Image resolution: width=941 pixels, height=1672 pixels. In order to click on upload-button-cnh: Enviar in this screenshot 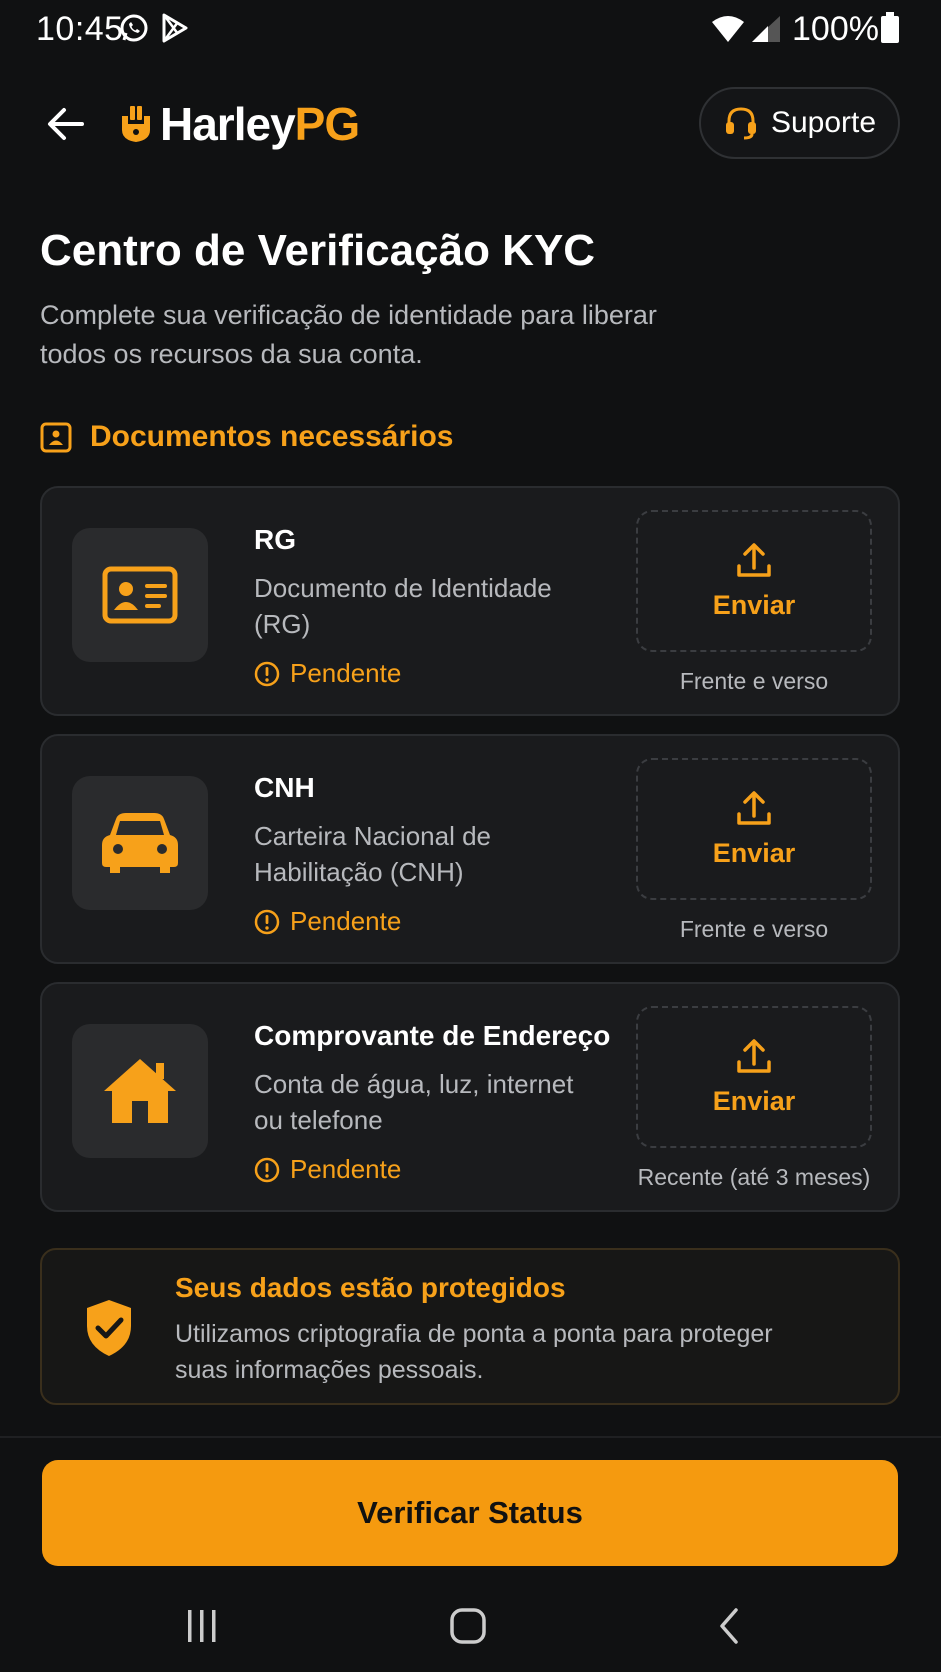, I will do `click(754, 829)`.